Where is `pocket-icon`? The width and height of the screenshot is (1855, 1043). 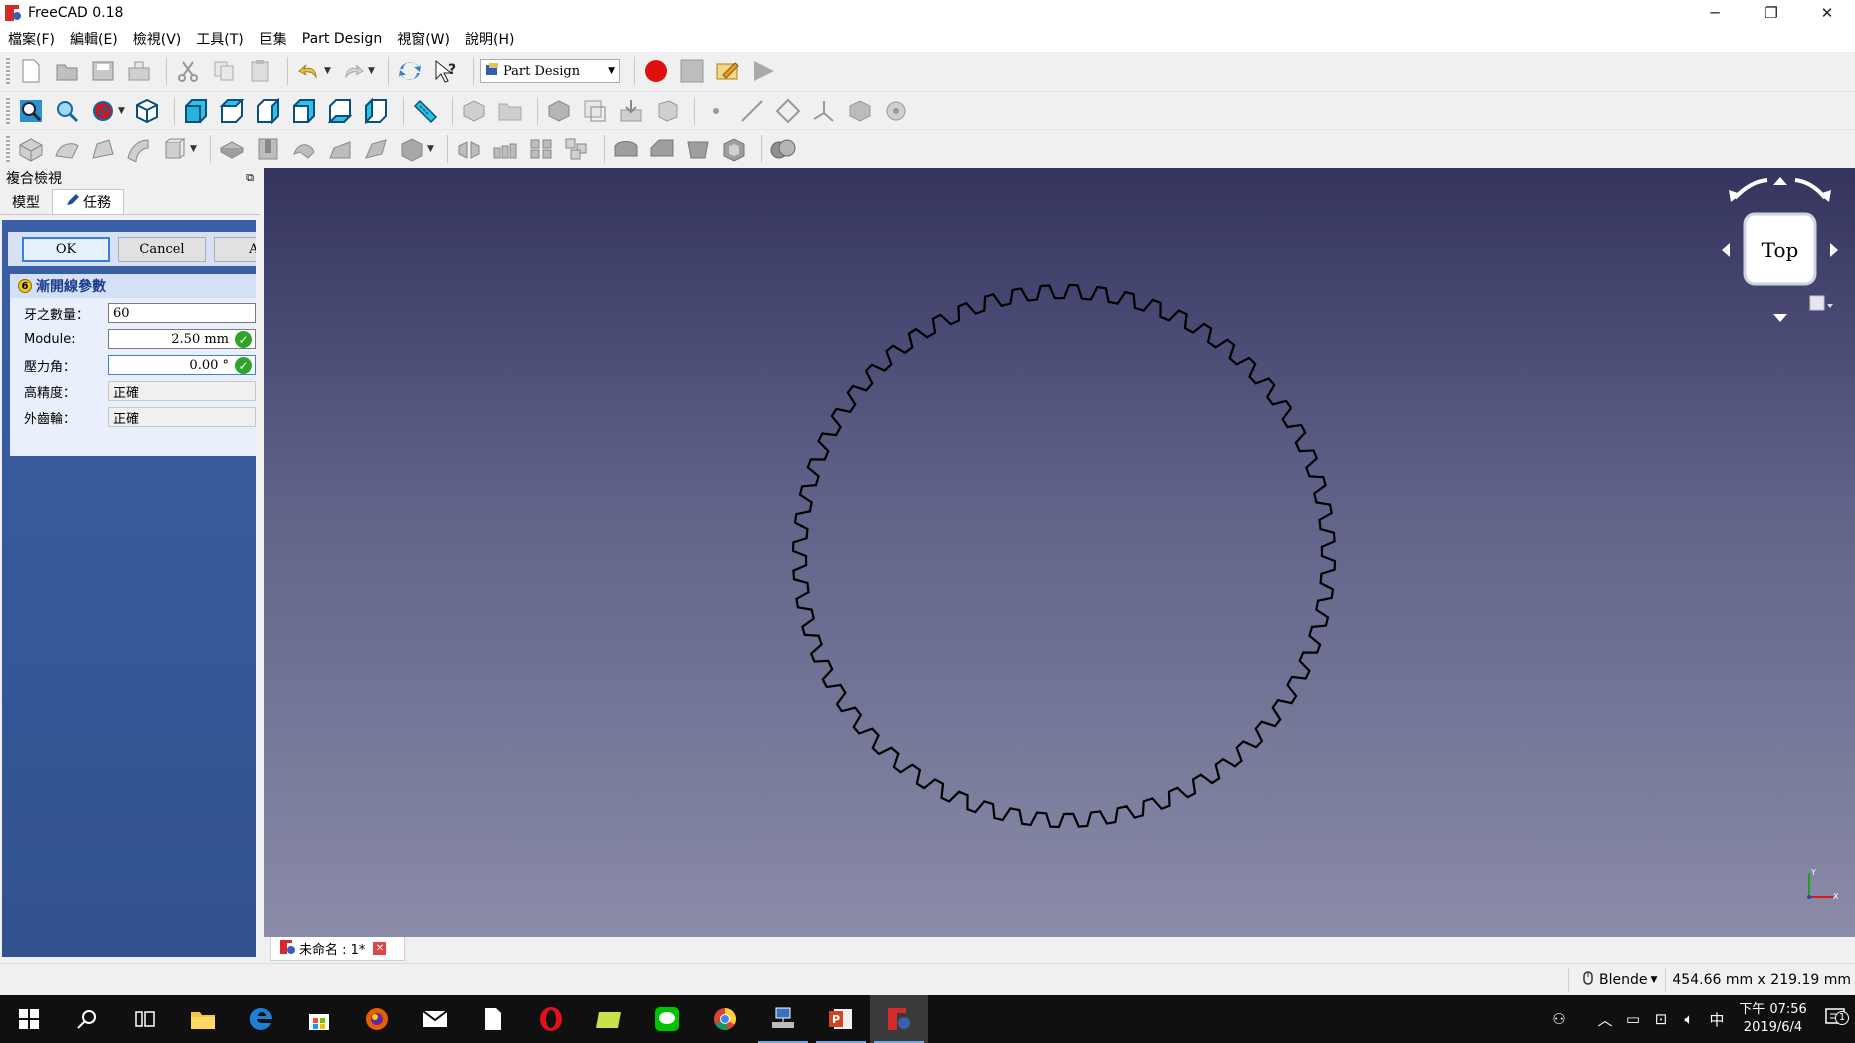
pocket-icon is located at coordinates (232, 149).